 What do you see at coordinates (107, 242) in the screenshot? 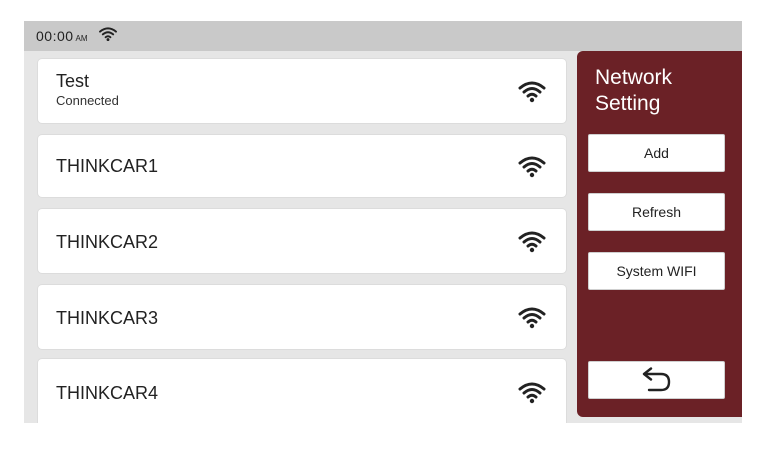
I see `wifi-name: THINKCAR2` at bounding box center [107, 242].